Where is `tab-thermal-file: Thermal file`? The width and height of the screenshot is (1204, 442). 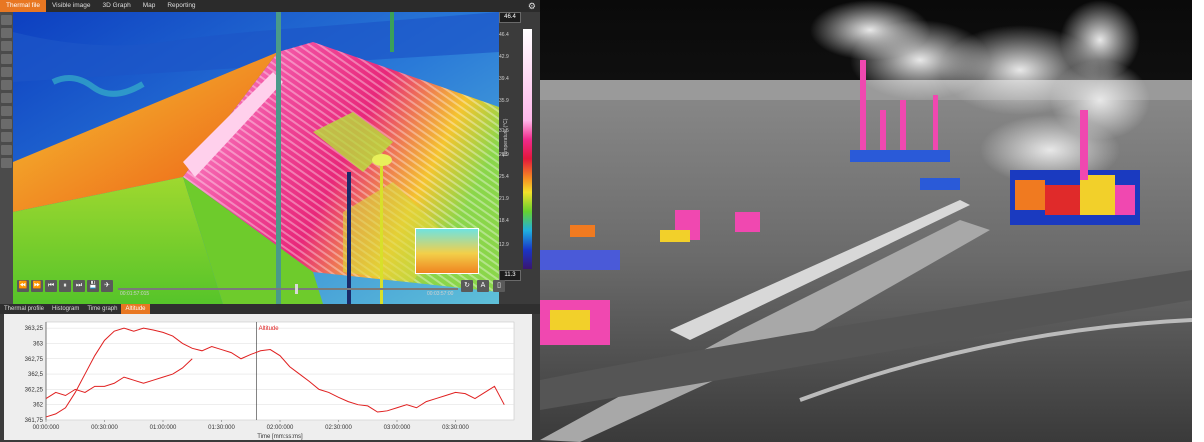 tab-thermal-file: Thermal file is located at coordinates (23, 6).